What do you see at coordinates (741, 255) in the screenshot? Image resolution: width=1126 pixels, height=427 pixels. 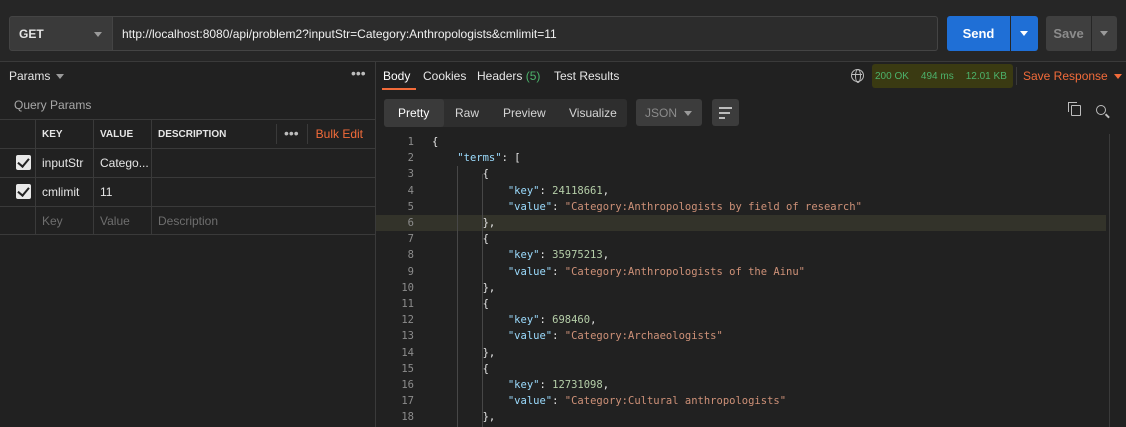 I see `code-line: 8 "key": 35975213,` at bounding box center [741, 255].